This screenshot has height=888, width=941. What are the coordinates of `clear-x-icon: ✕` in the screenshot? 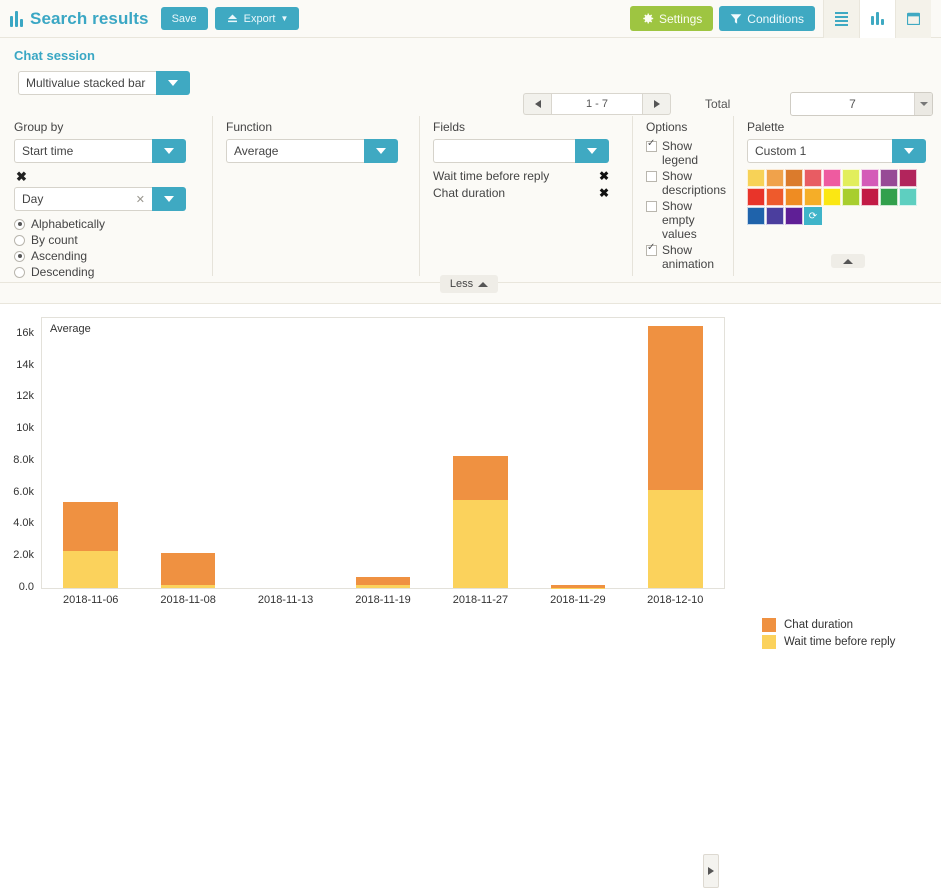 It's located at (140, 199).